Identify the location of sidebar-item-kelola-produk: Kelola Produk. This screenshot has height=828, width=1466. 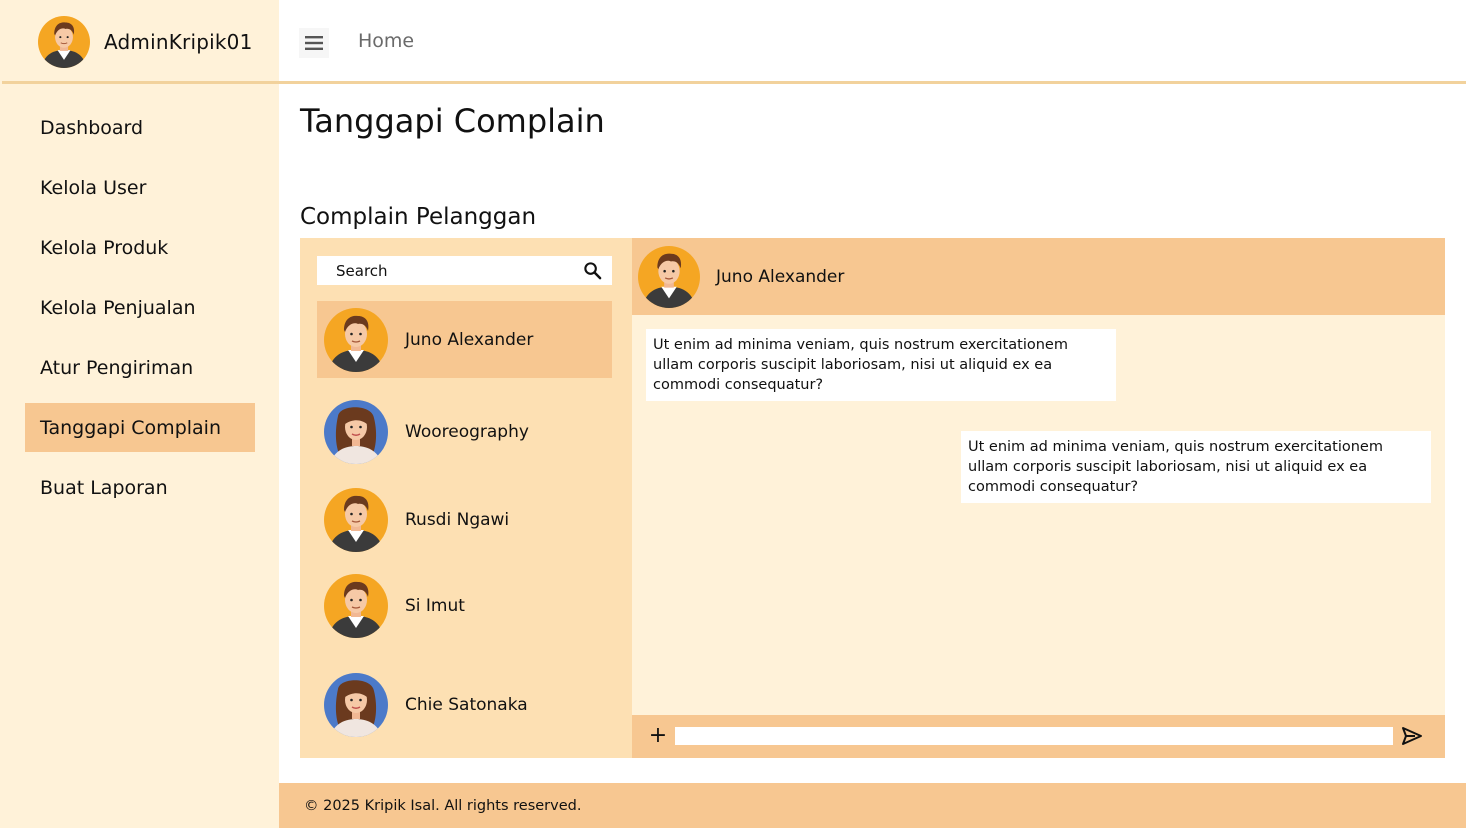
(140, 247).